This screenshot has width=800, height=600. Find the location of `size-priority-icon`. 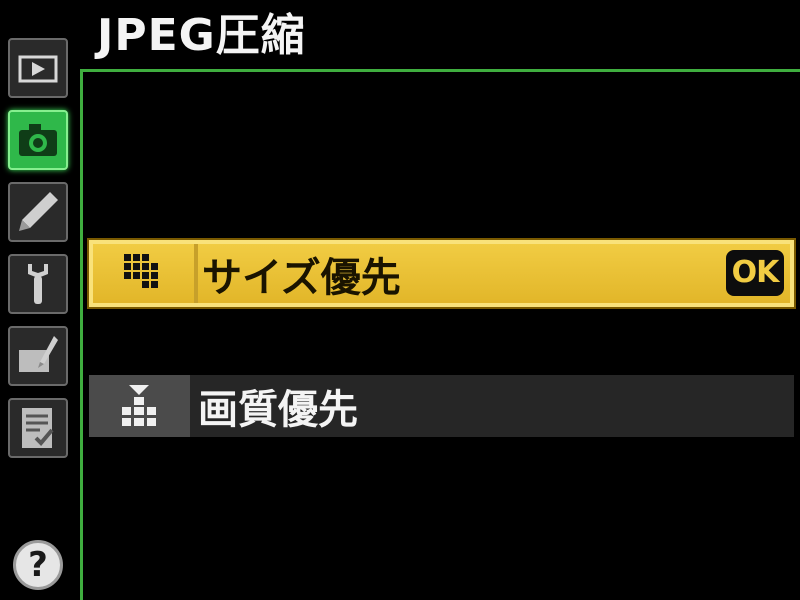

size-priority-icon is located at coordinates (141, 271).